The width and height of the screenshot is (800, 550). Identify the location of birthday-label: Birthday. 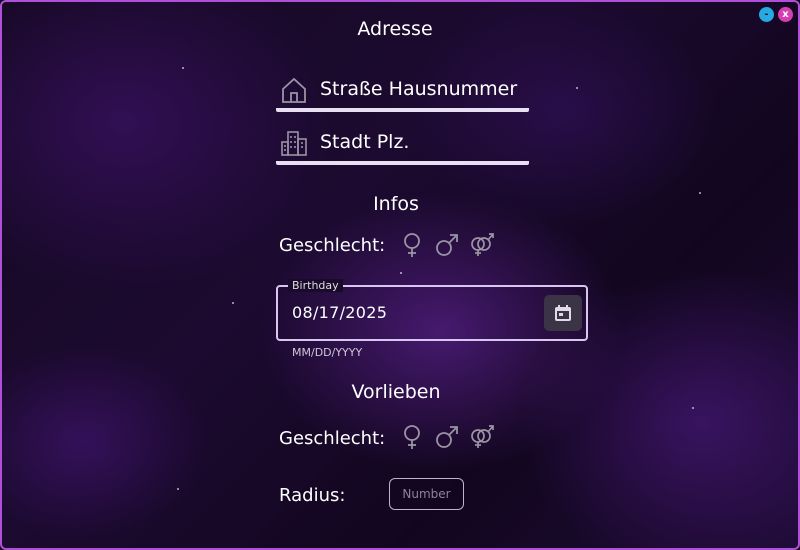
(315, 285).